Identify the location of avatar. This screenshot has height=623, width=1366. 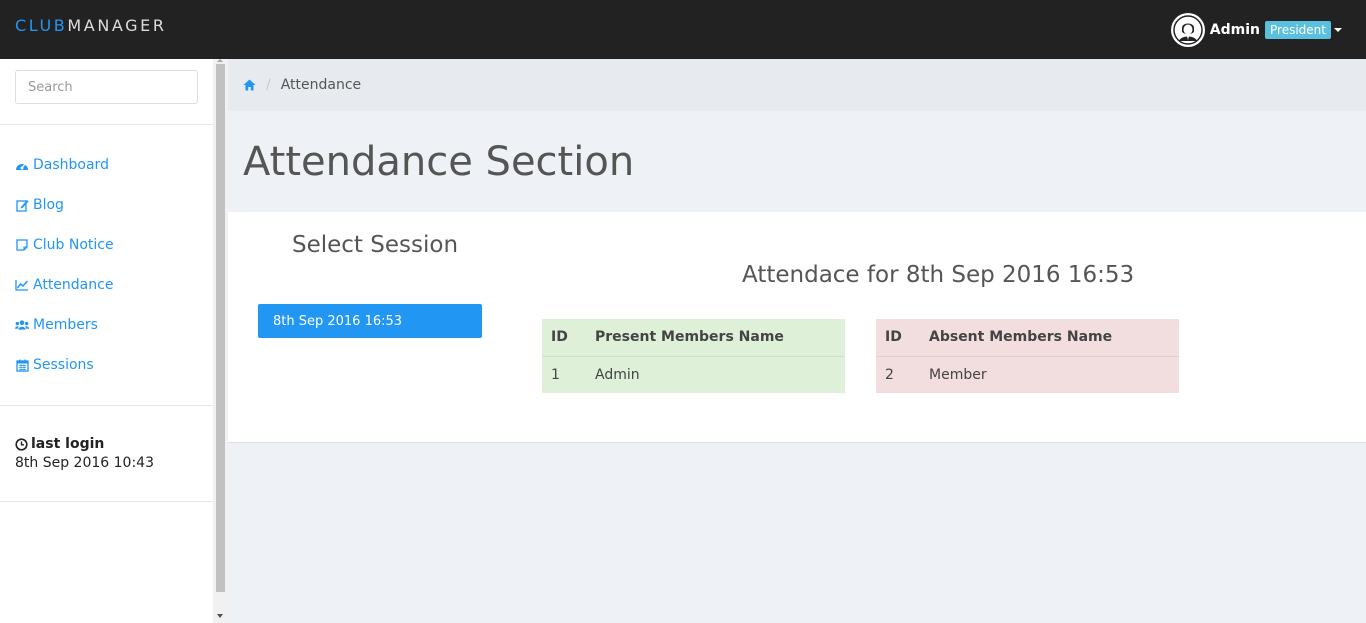
(1187, 30).